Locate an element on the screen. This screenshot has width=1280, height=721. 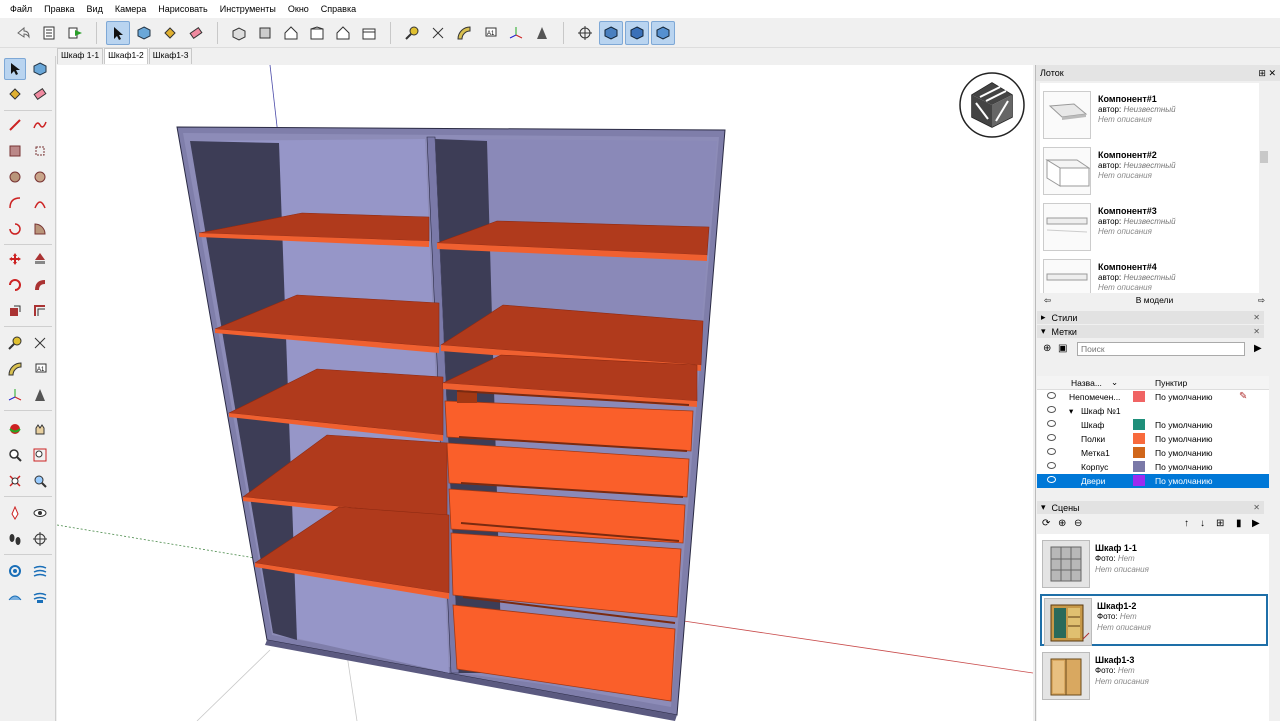
previous-view-icon is located at coordinates (40, 481).